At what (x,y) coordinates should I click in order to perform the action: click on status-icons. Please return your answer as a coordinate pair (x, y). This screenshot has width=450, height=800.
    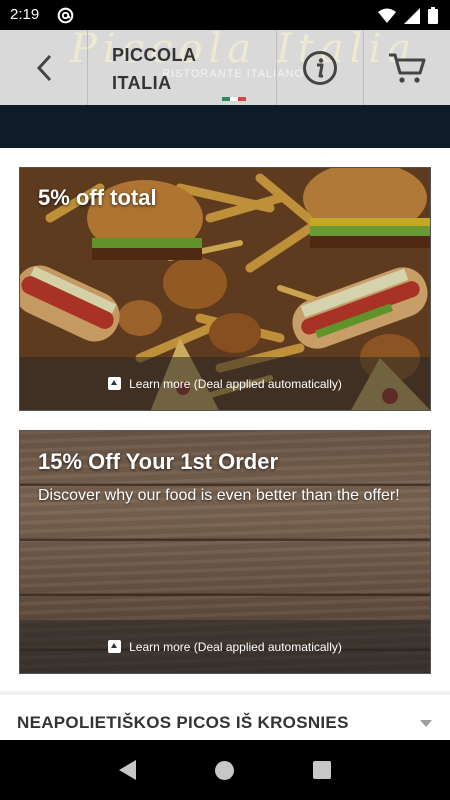
    Looking at the image, I should click on (408, 15).